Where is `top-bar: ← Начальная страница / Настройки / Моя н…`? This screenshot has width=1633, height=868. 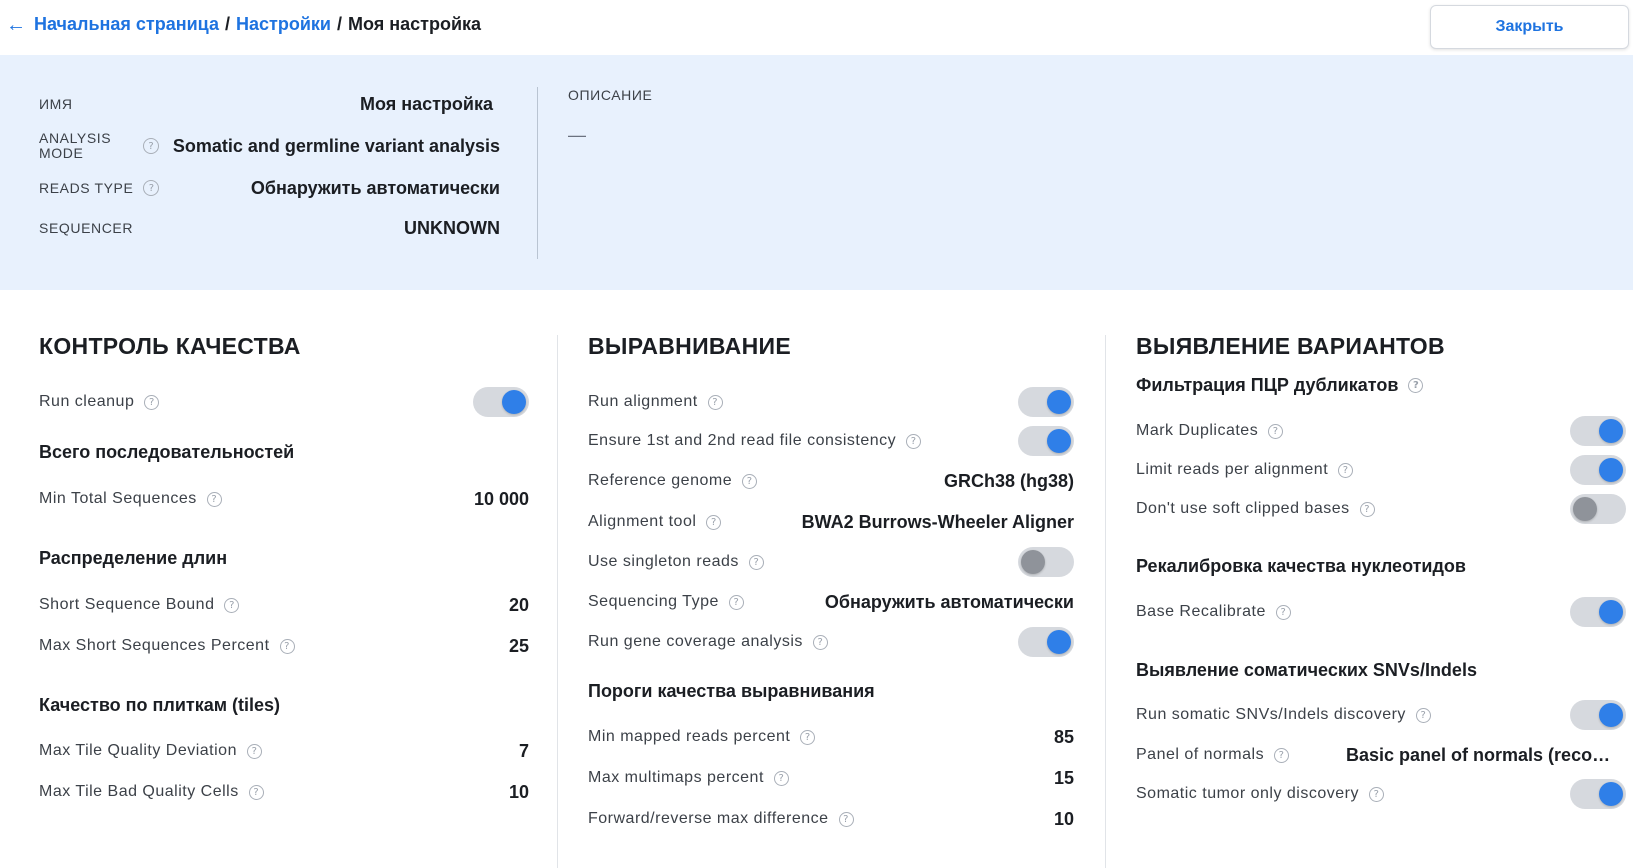
top-bar: ← Начальная страница / Настройки / Моя н… is located at coordinates (816, 27).